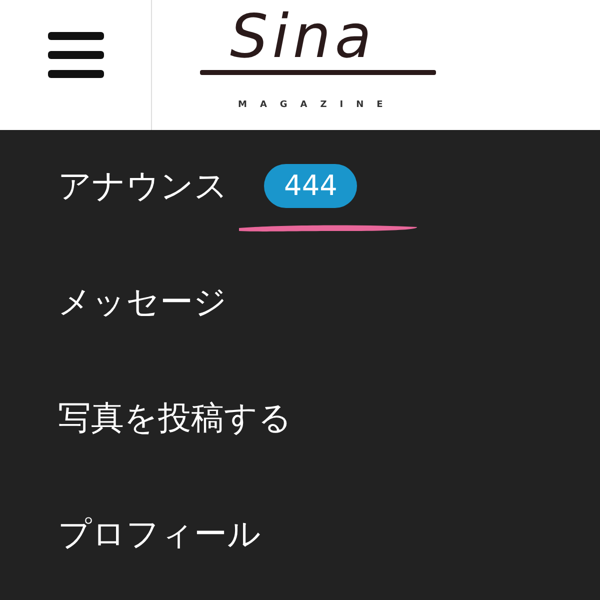 This screenshot has width=600, height=600. What do you see at coordinates (318, 37) in the screenshot?
I see `logo-text: Sina` at bounding box center [318, 37].